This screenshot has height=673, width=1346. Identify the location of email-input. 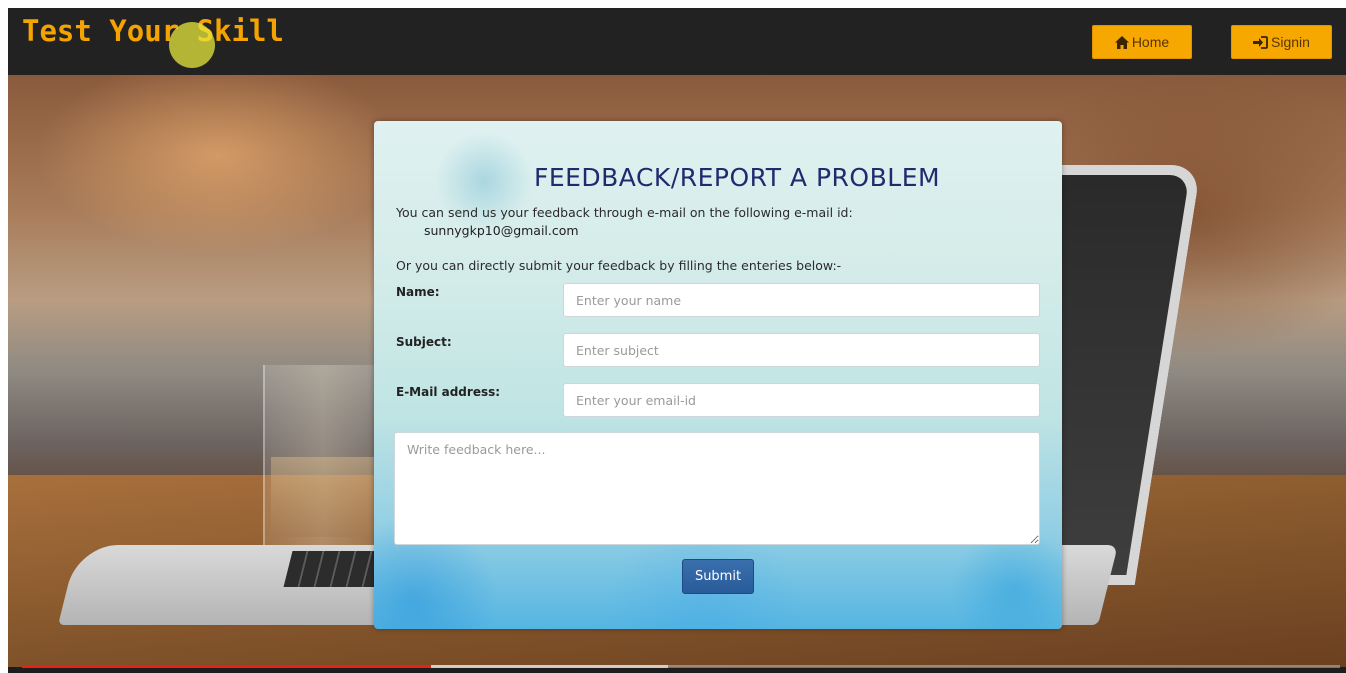
(801, 400).